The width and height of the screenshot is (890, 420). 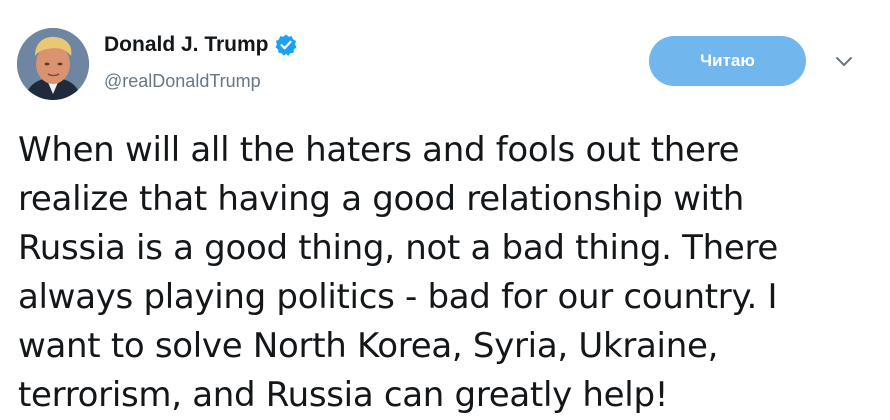 I want to click on following-button: Читаю, so click(x=727, y=61).